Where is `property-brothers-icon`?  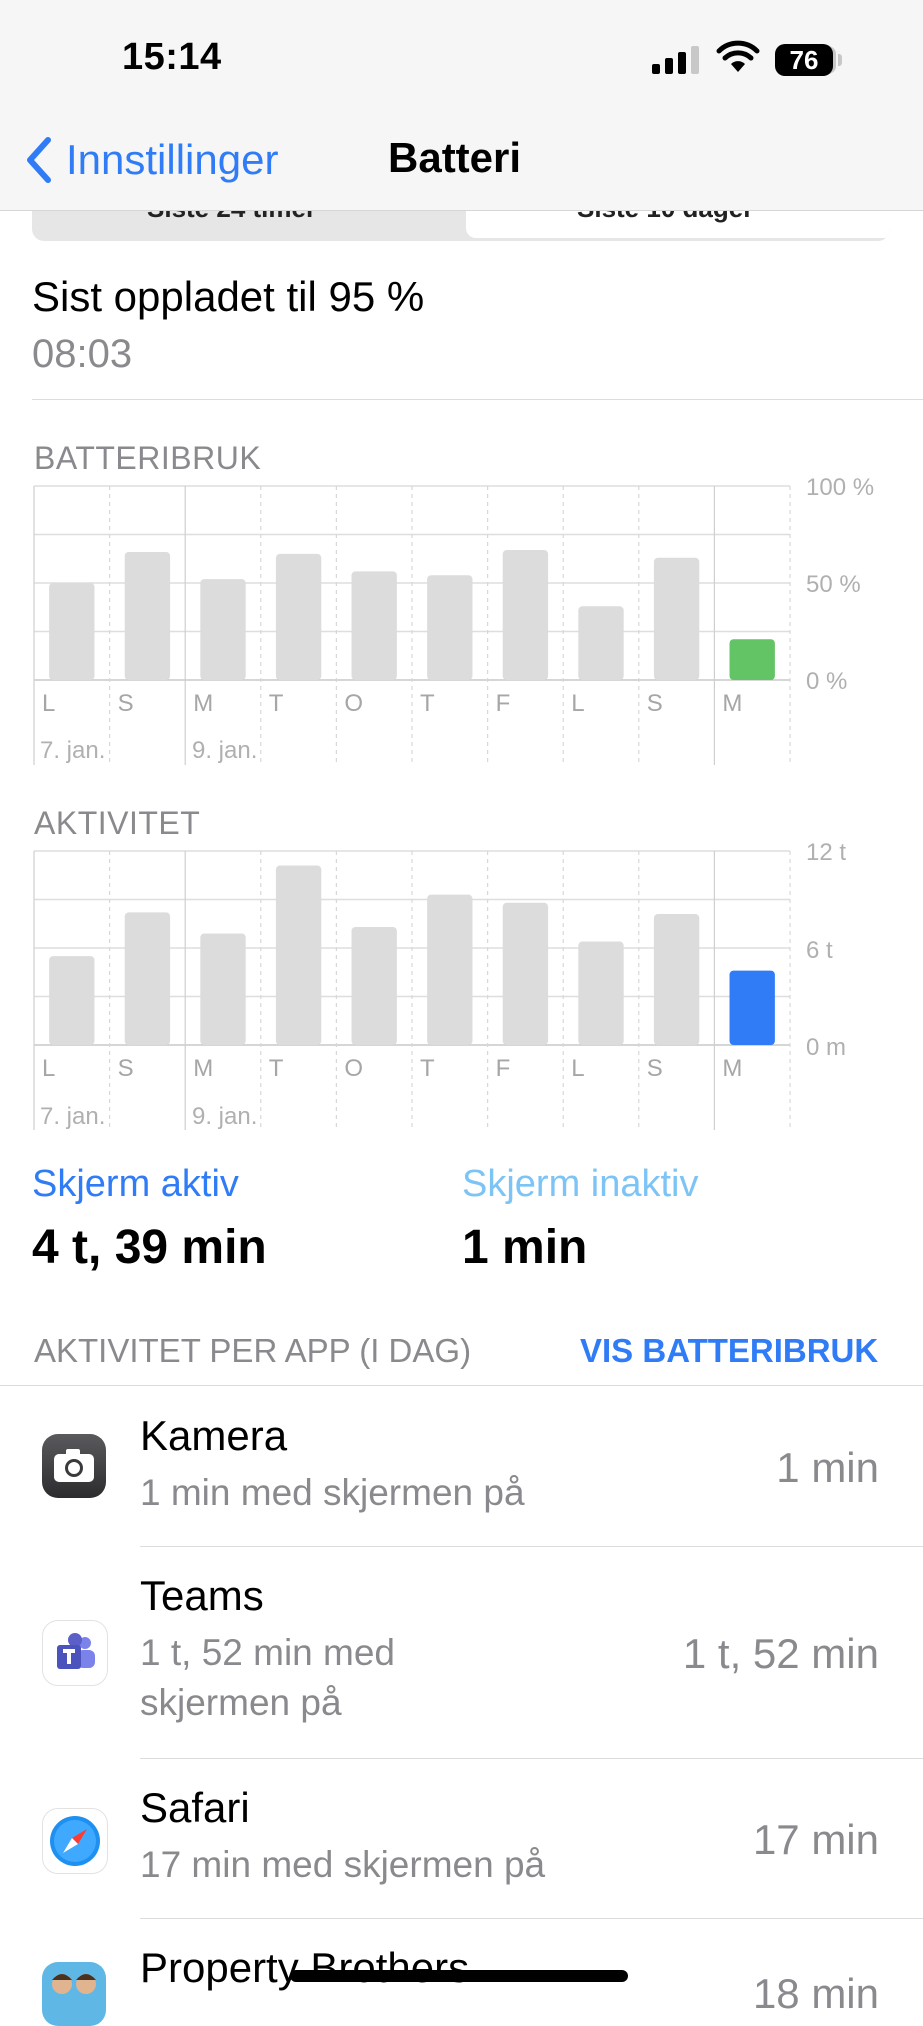 property-brothers-icon is located at coordinates (74, 1994).